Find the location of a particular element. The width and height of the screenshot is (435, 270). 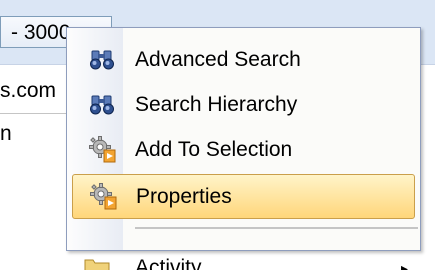

menu-item-label: Advanced Search is located at coordinates (218, 59).